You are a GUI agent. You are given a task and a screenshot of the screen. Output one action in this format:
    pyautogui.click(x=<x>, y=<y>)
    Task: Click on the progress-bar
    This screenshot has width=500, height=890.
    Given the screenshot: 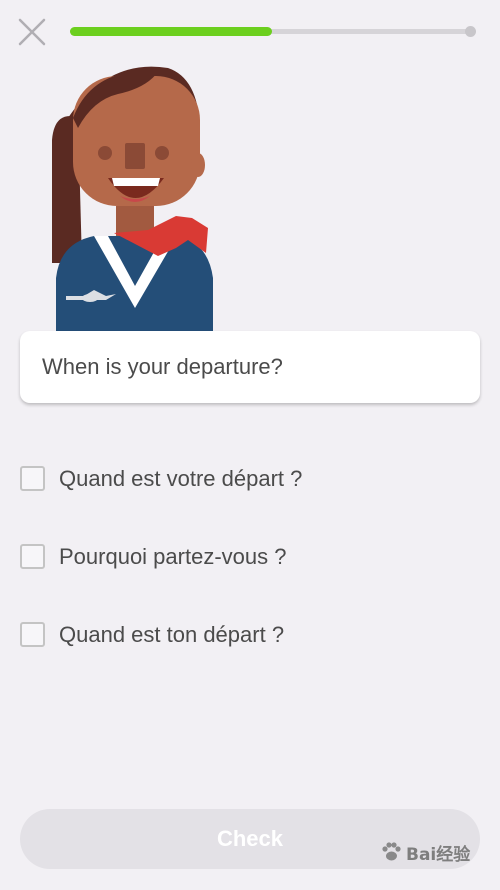 What is the action you would take?
    pyautogui.click(x=273, y=31)
    